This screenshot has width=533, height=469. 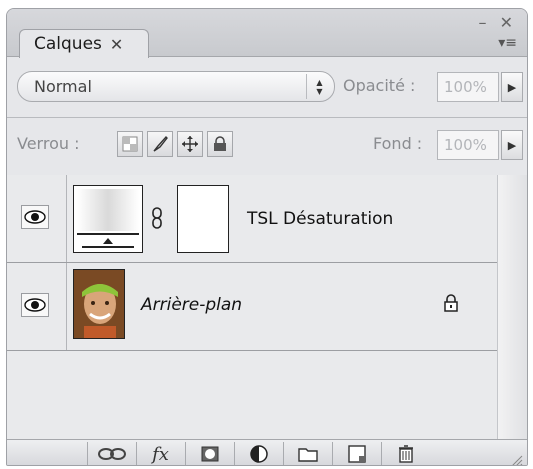 I want to click on trash-icon, so click(x=405, y=453).